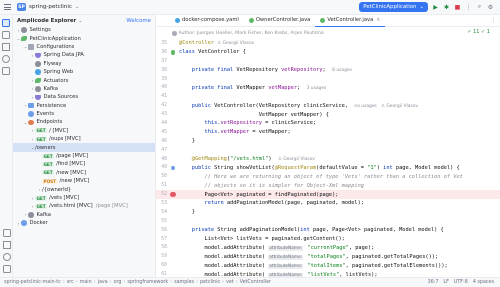 Image resolution: width=500 pixels, height=287 pixels. What do you see at coordinates (162, 96) in the screenshot?
I see `line-number: 41` at bounding box center [162, 96].